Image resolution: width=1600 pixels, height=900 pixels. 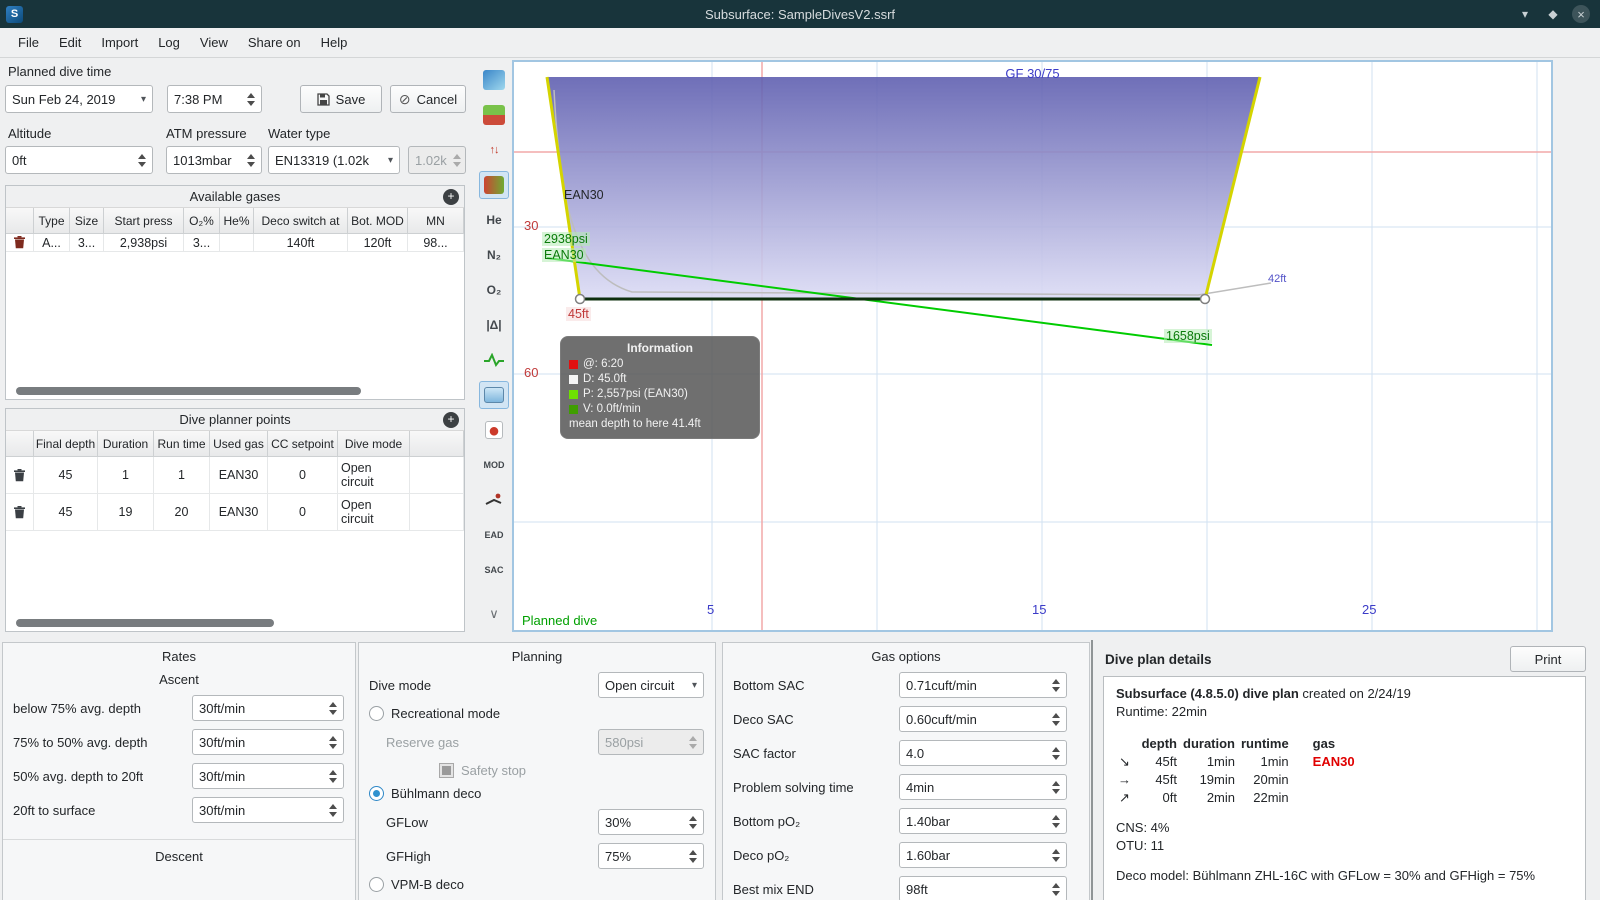 What do you see at coordinates (214, 160) in the screenshot?
I see `atm-pressure-input: 1013mbar` at bounding box center [214, 160].